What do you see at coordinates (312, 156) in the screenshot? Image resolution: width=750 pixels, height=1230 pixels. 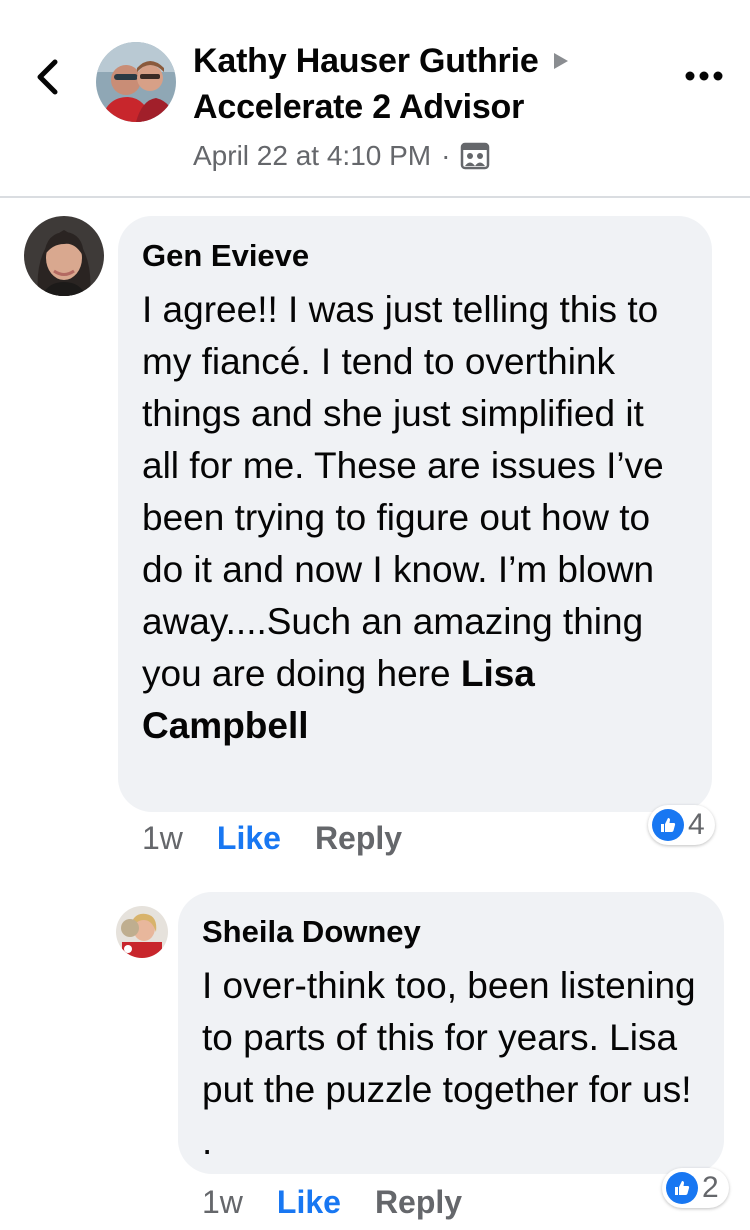 I see `post-timestamp: April 22 at 4:10 PM` at bounding box center [312, 156].